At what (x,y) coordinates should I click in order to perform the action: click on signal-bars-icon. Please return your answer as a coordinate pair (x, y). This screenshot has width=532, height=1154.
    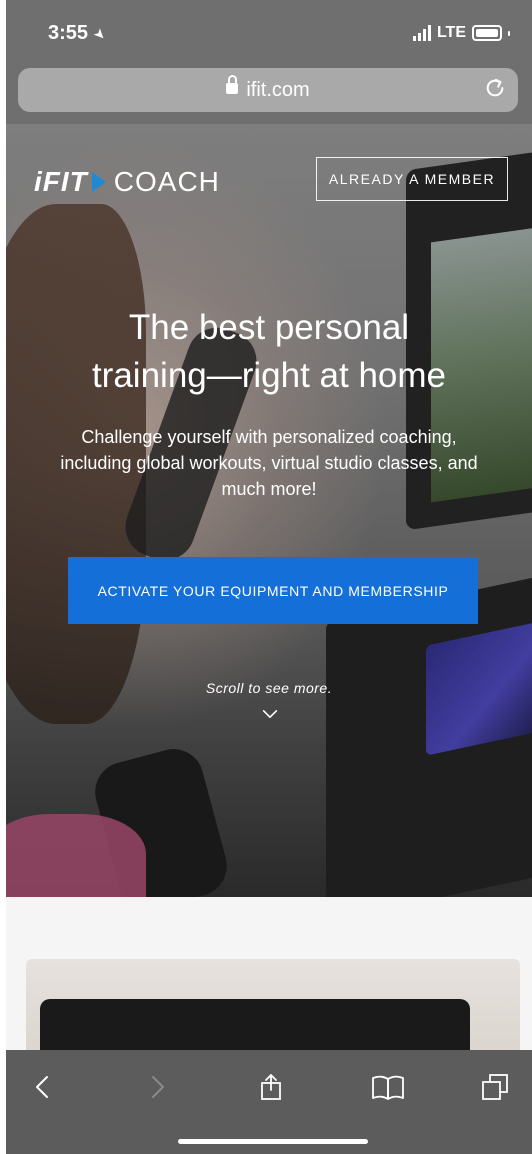
    Looking at the image, I should click on (421, 33).